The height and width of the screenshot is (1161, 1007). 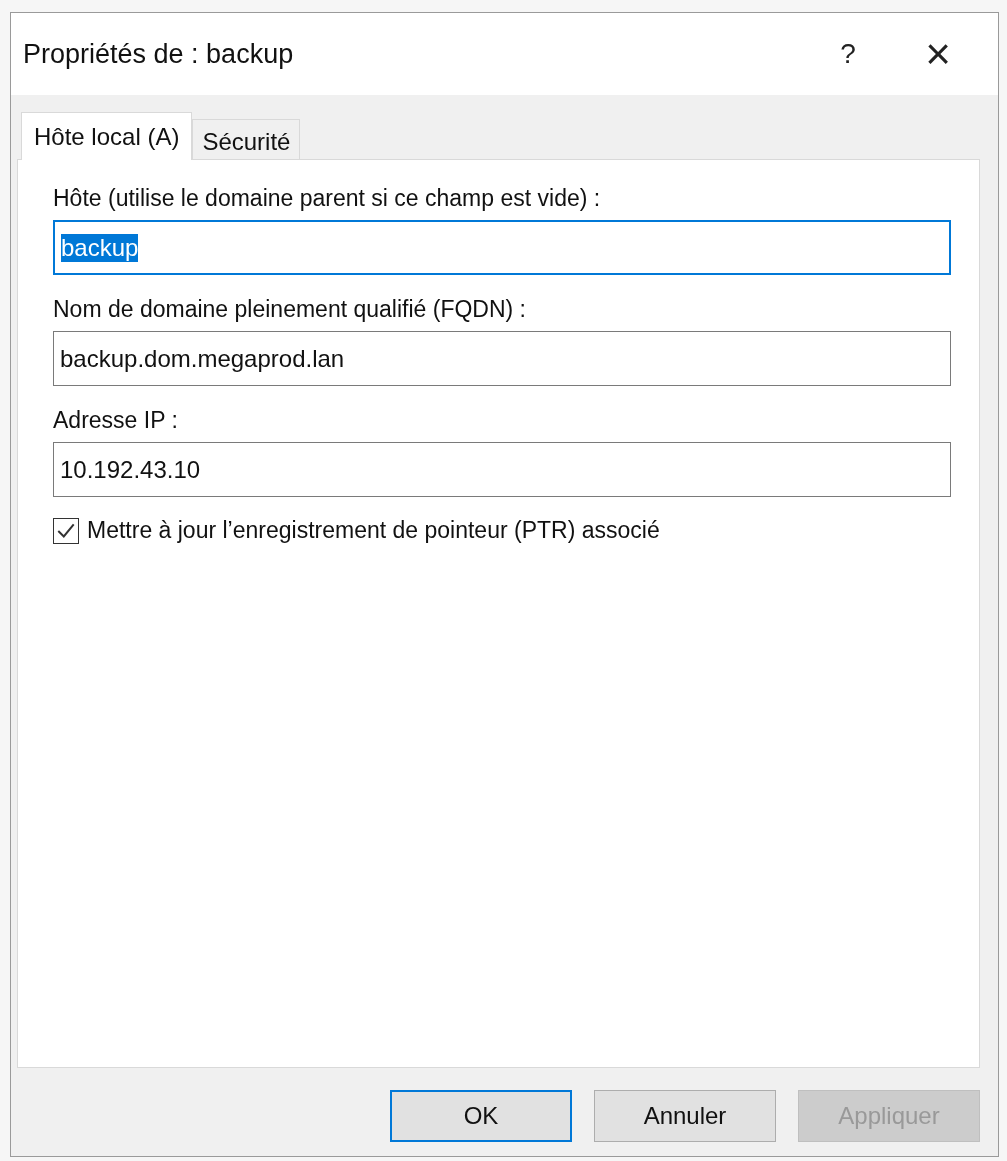 I want to click on field-label: Nom de domaine pleinement qualifié (FQDN) :, so click(x=290, y=309).